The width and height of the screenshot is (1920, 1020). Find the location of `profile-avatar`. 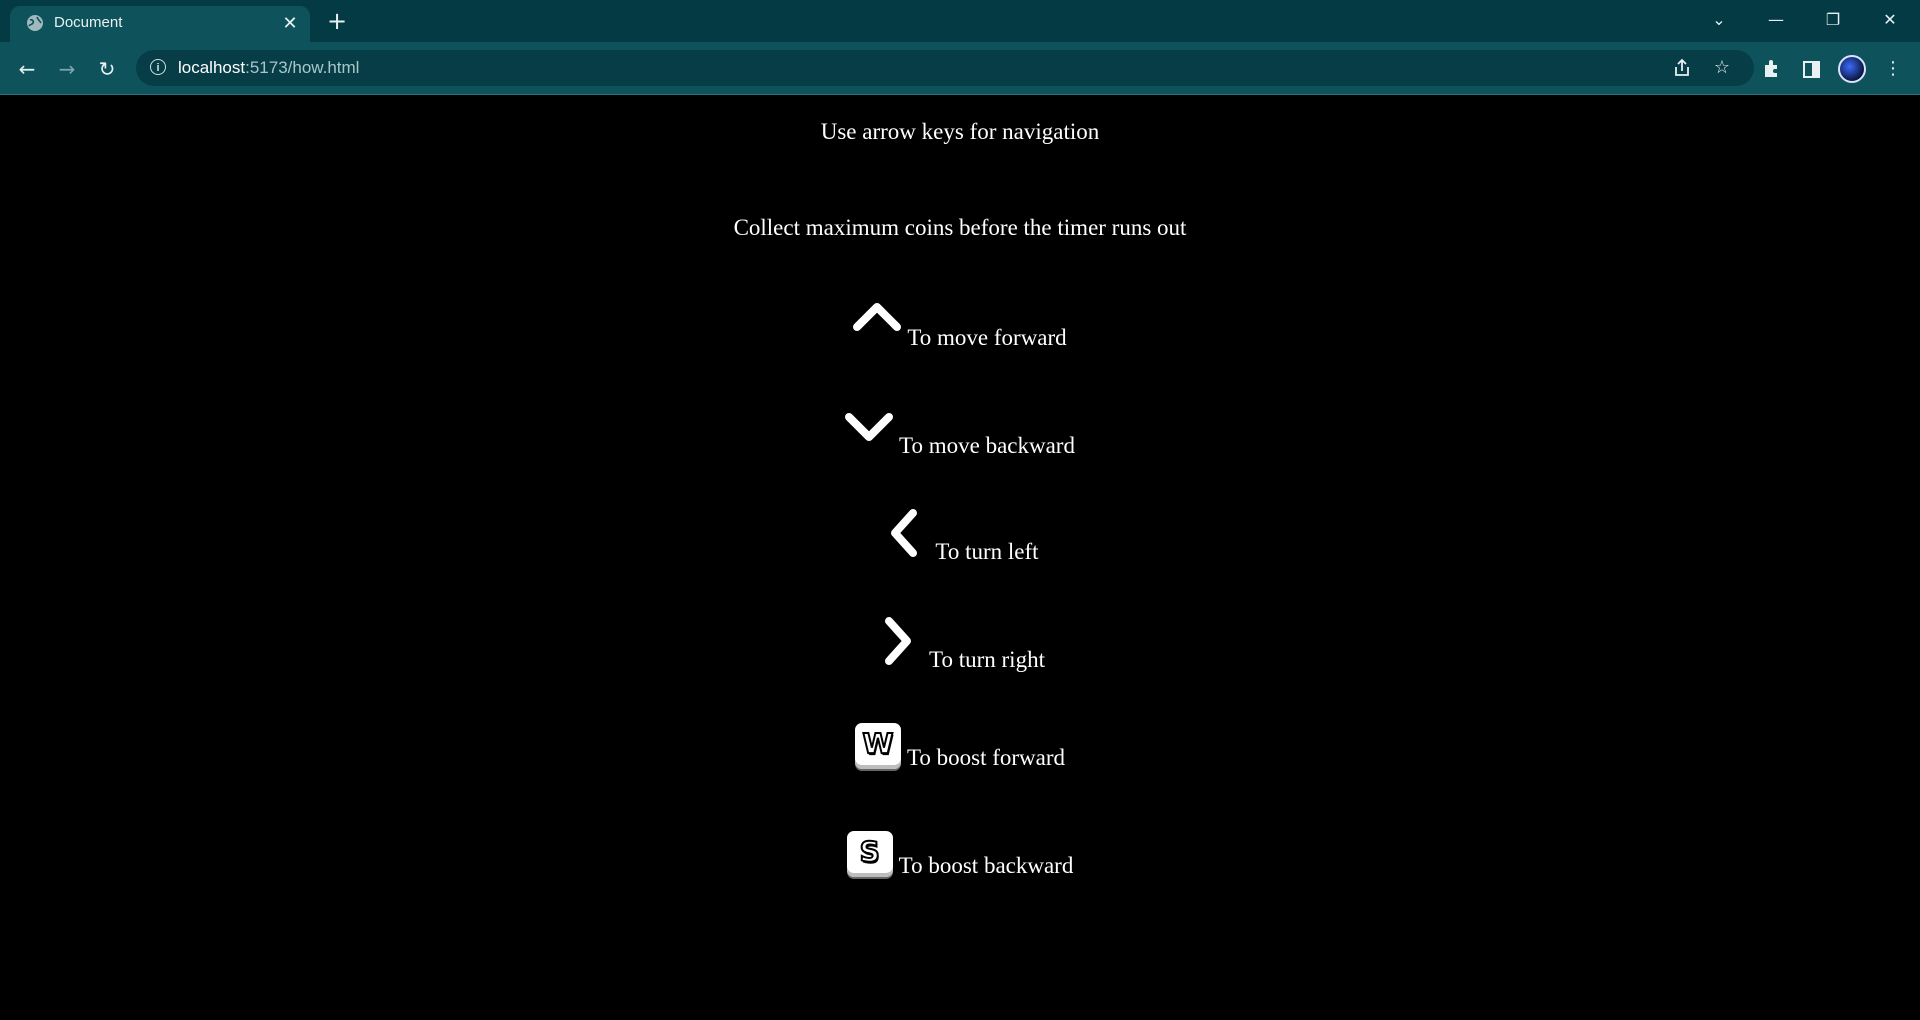

profile-avatar is located at coordinates (1852, 69).